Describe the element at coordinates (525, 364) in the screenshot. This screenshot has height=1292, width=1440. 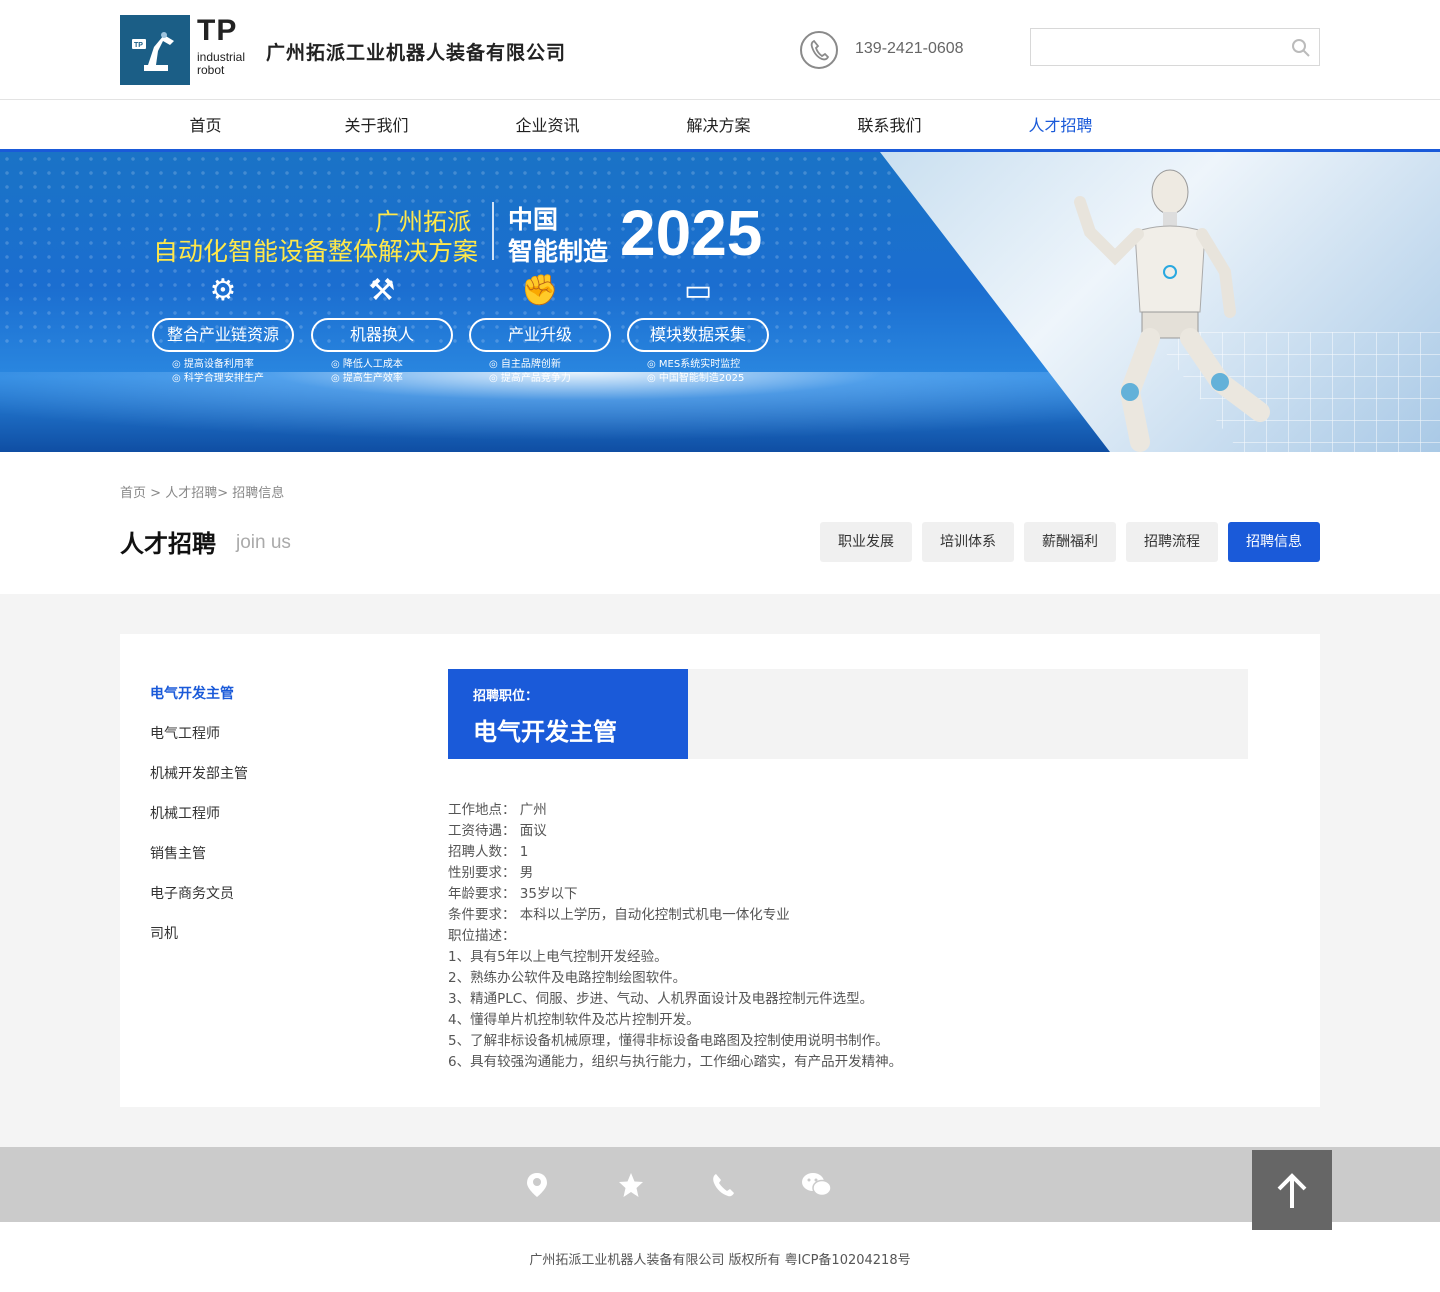
I see `feature-sub: ◎ 自主品牌创新` at that location.